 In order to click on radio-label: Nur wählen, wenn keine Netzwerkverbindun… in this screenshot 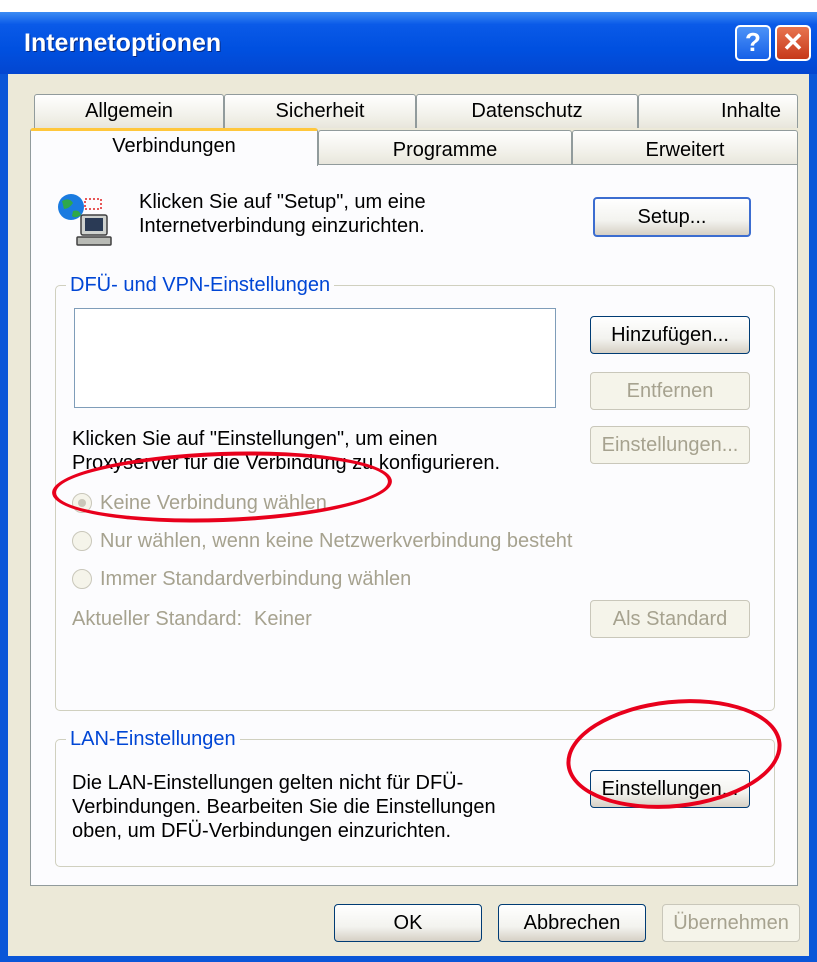, I will do `click(336, 541)`.